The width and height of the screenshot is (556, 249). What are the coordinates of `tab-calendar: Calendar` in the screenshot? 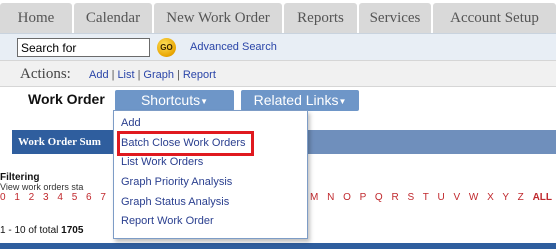 It's located at (113, 18).